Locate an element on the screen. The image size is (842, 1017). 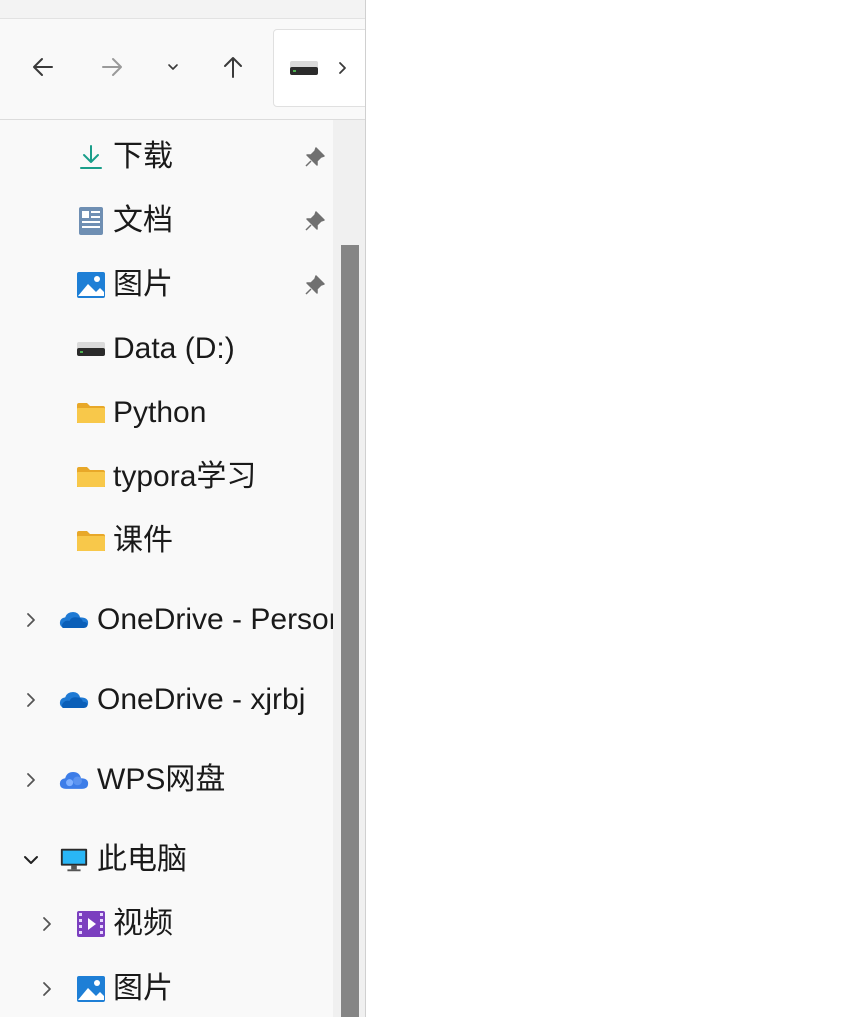
nav-item-onedrive-xjrbj: OneDrive - xjrbj is located at coordinates (166, 700).